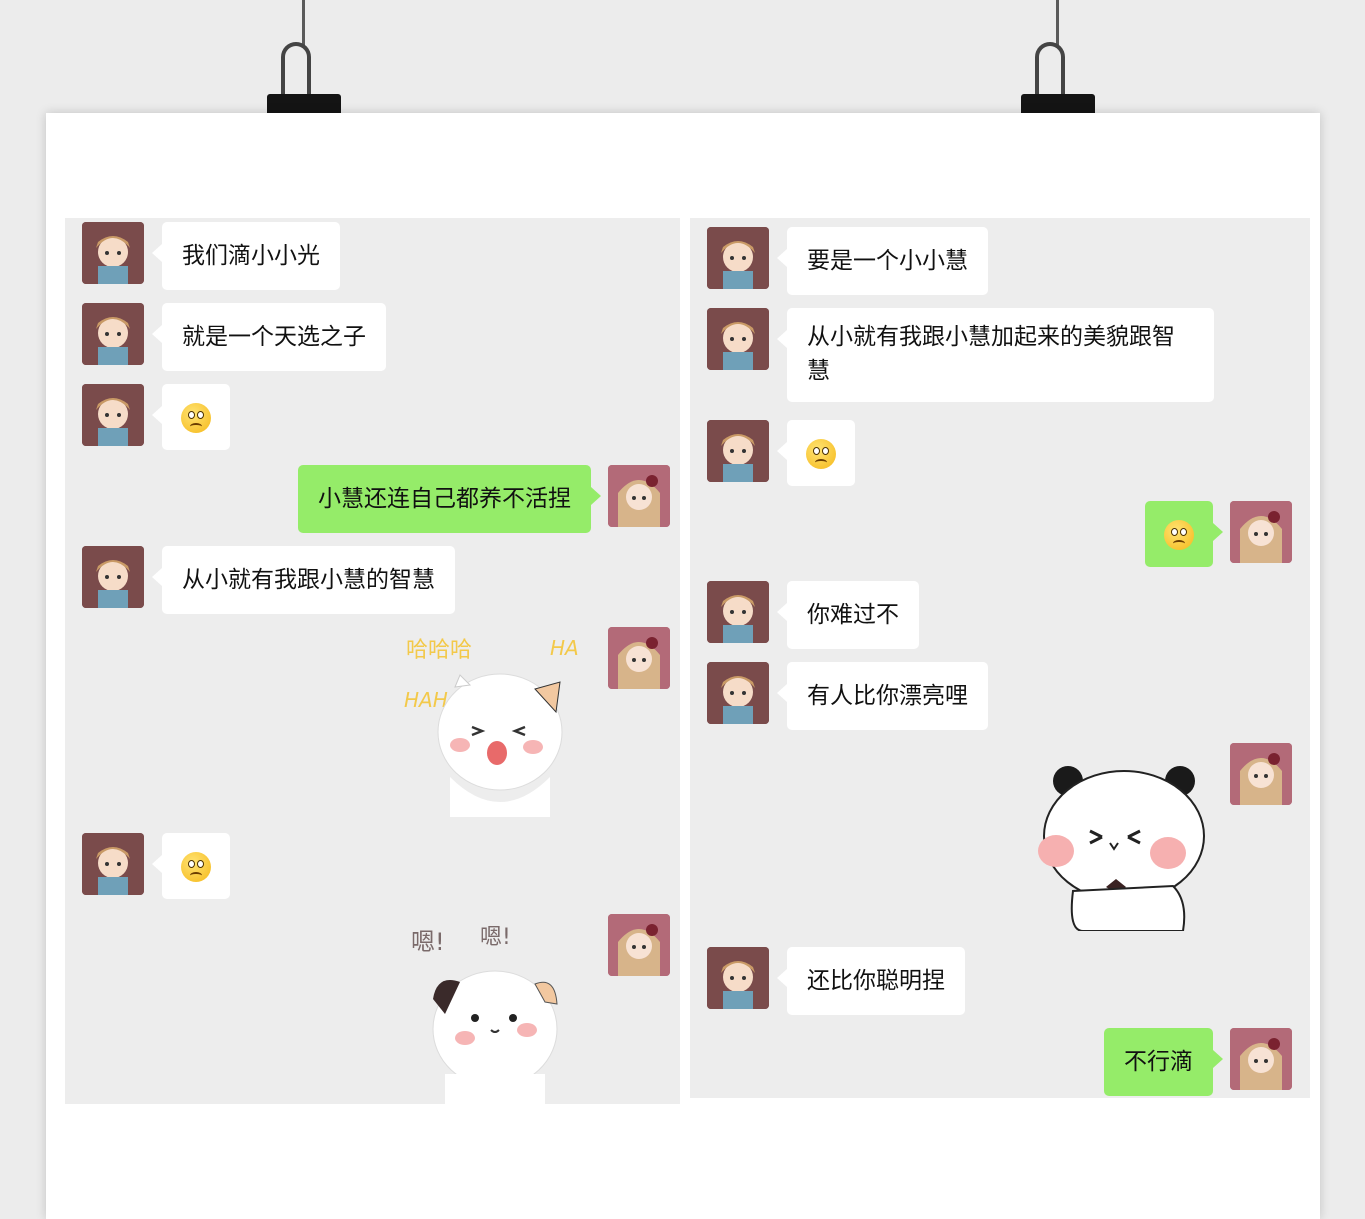 The height and width of the screenshot is (1219, 1365). Describe the element at coordinates (495, 1009) in the screenshot. I see `nodding-cat-sticker: 嗯! 嗯!` at that location.